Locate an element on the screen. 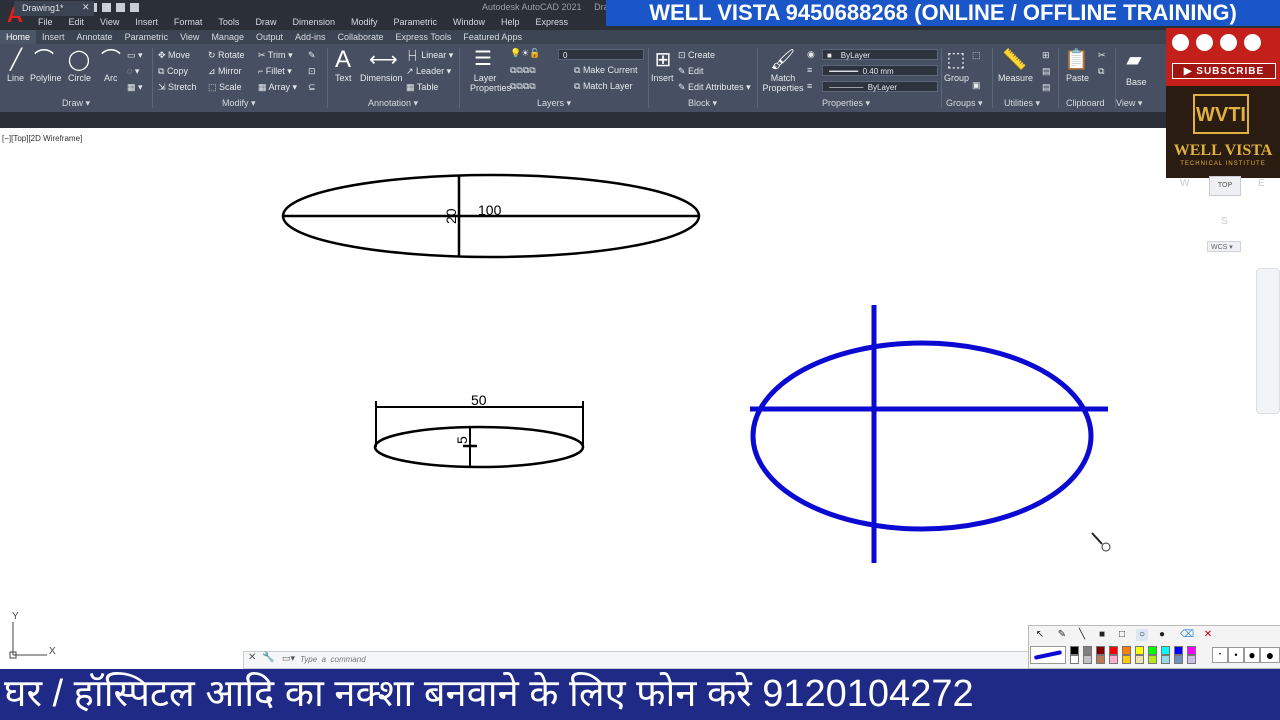  measure-button: Measure is located at coordinates (1015, 78).